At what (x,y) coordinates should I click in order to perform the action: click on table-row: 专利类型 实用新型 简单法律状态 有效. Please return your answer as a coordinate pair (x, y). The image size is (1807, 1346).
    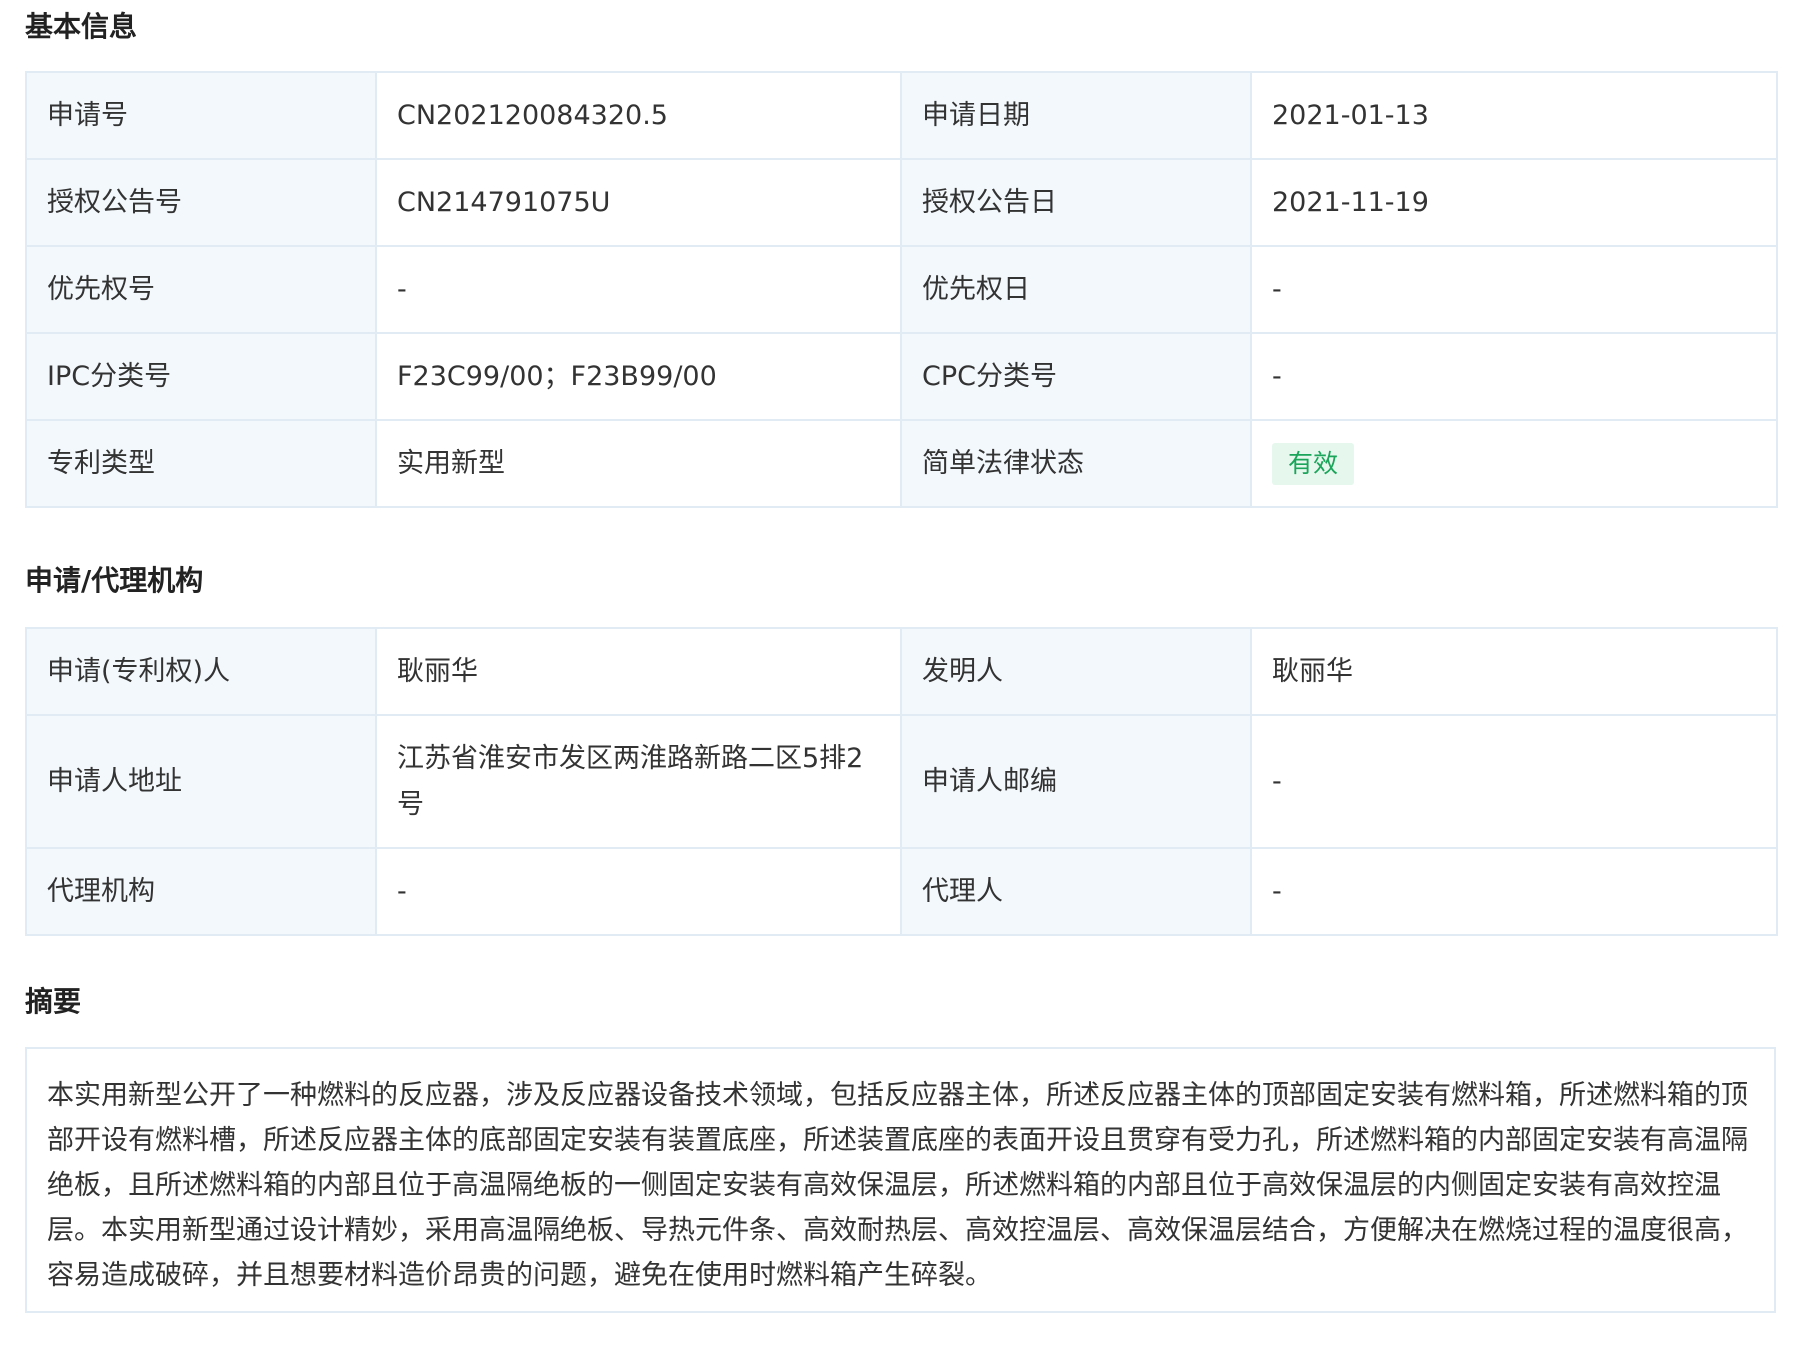
    Looking at the image, I should click on (901, 463).